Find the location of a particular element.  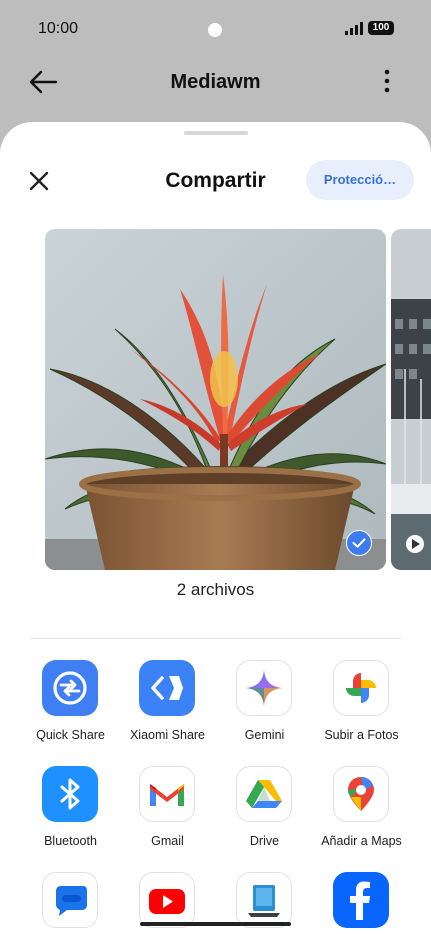

share-target-label: Xiaomi Share is located at coordinates (167, 735).